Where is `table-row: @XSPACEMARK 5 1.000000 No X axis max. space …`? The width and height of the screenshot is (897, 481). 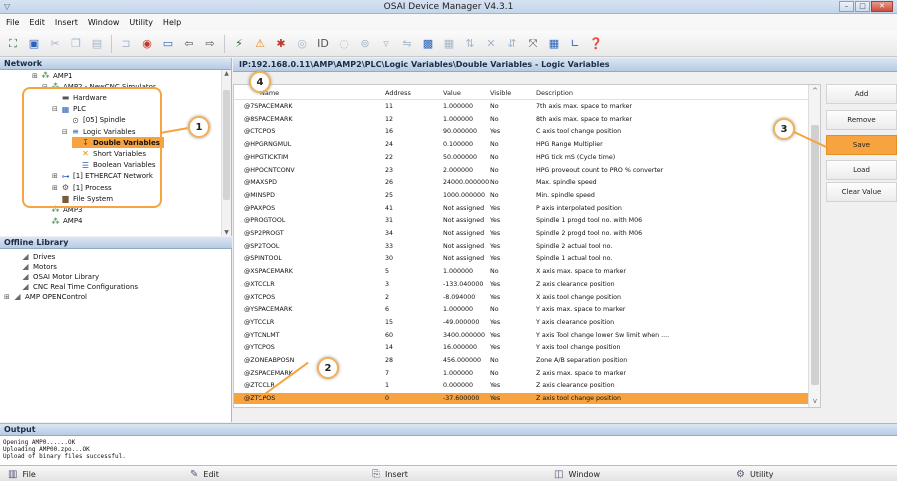 table-row: @XSPACEMARK 5 1.000000 No X axis max. space … is located at coordinates (521, 271).